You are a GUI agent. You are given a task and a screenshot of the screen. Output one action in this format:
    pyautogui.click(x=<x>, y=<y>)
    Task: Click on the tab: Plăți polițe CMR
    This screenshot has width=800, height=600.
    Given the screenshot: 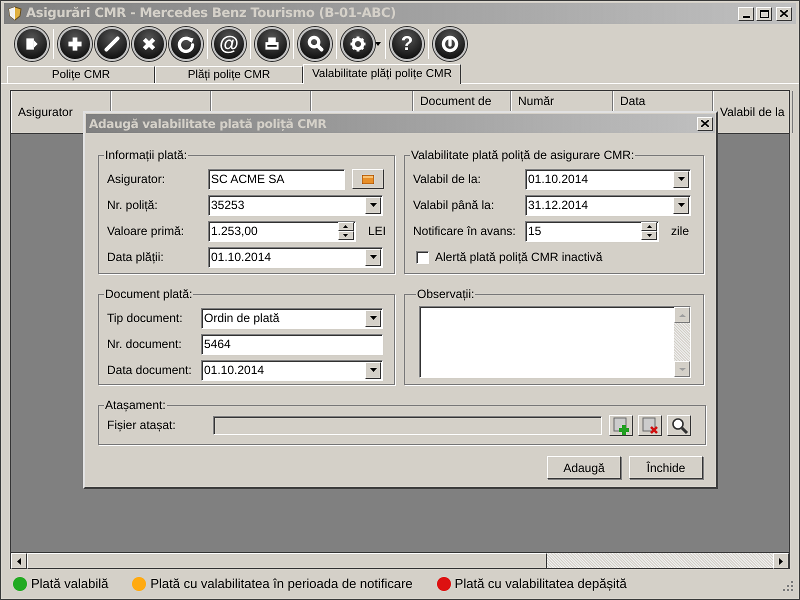 What is the action you would take?
    pyautogui.click(x=229, y=74)
    